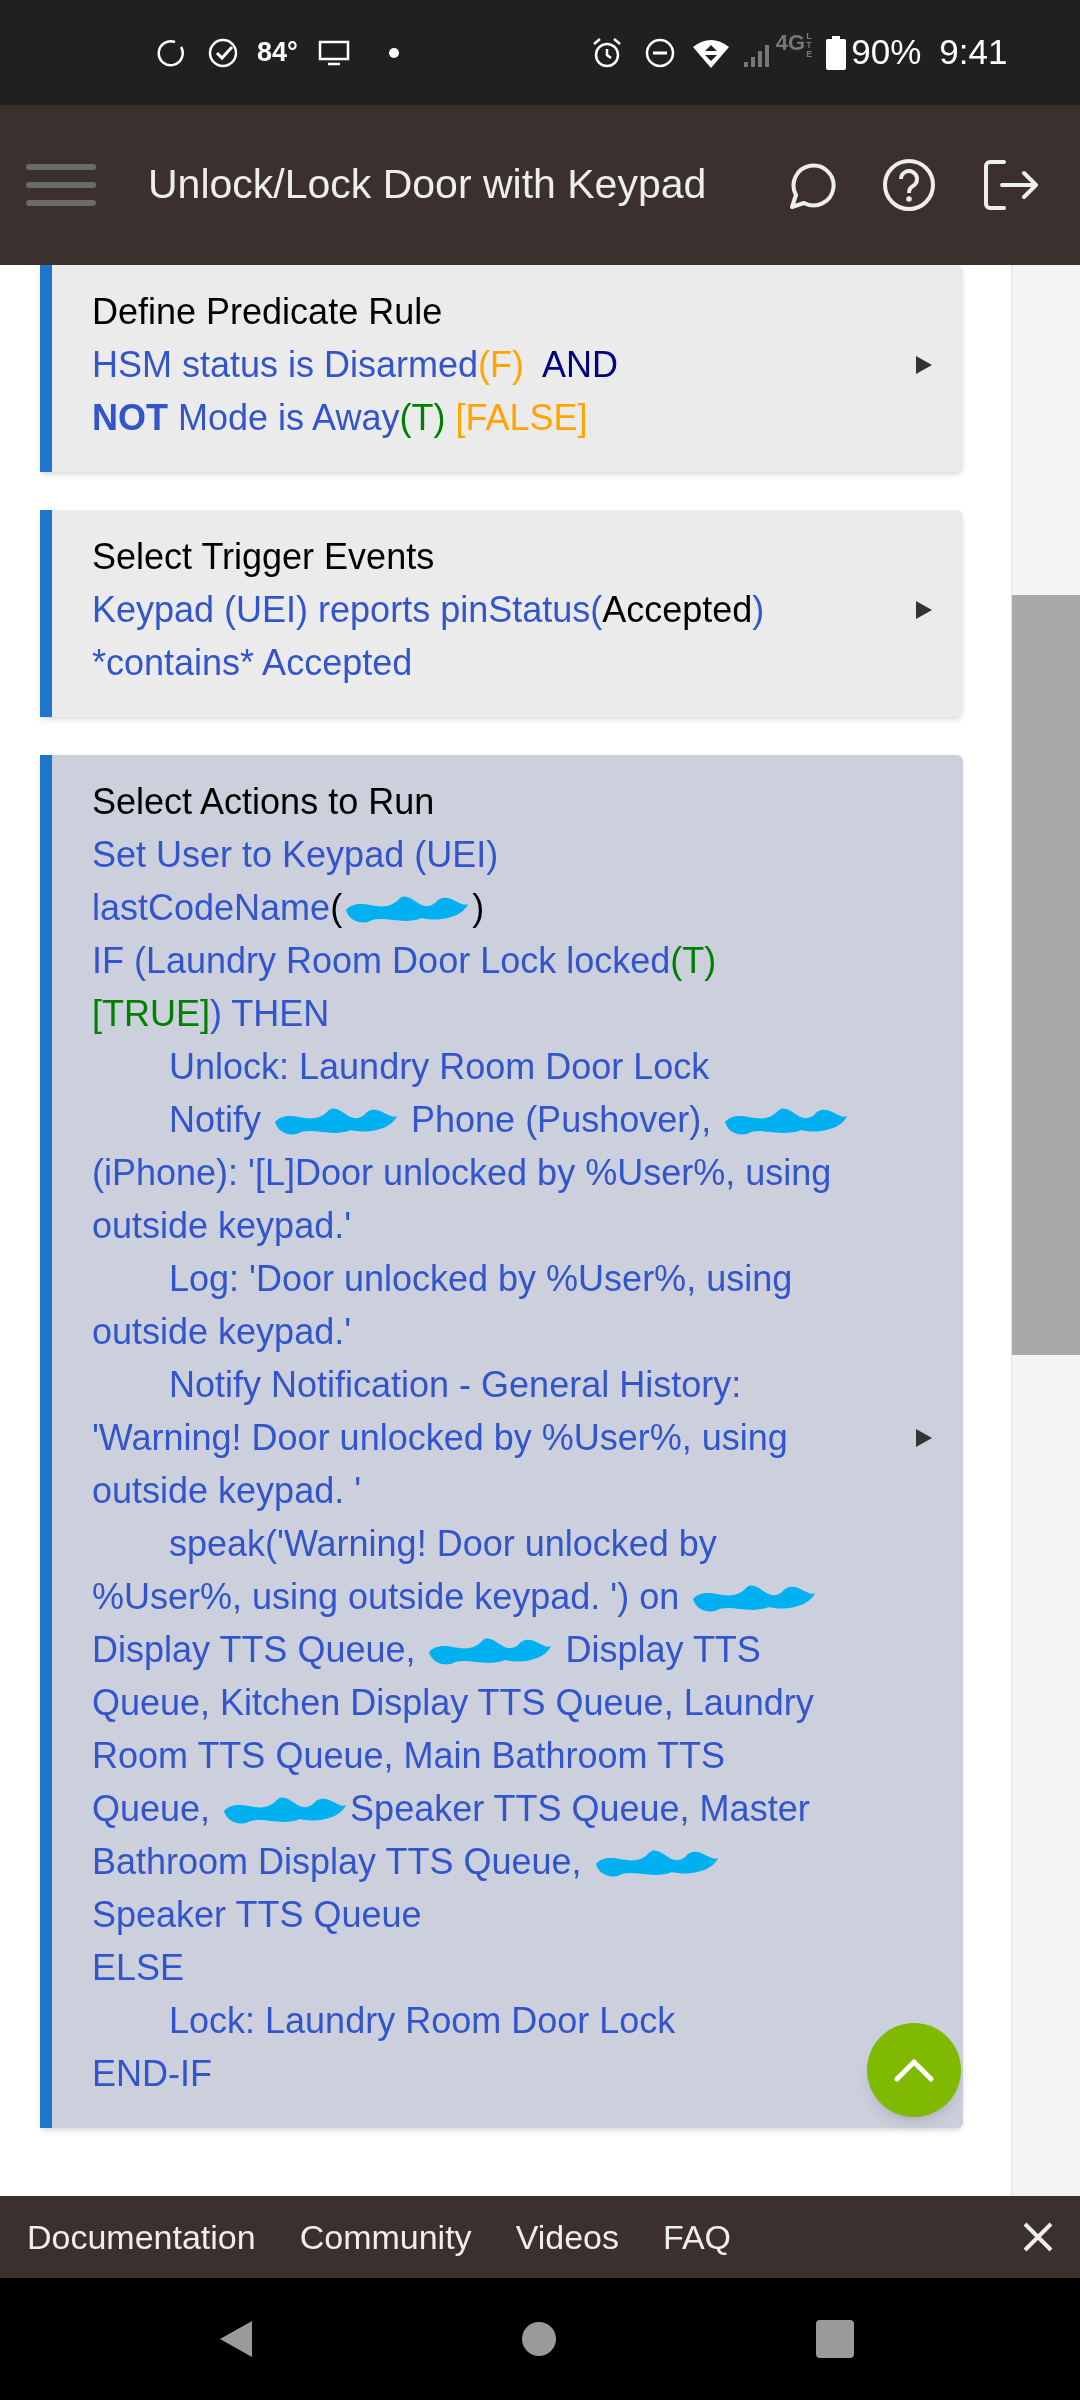  I want to click on rule-section-card: Define Predicate Rule HSM status is Disarmed(F) AND NOT Mode is Away(T) [FALSE], so click(501, 368).